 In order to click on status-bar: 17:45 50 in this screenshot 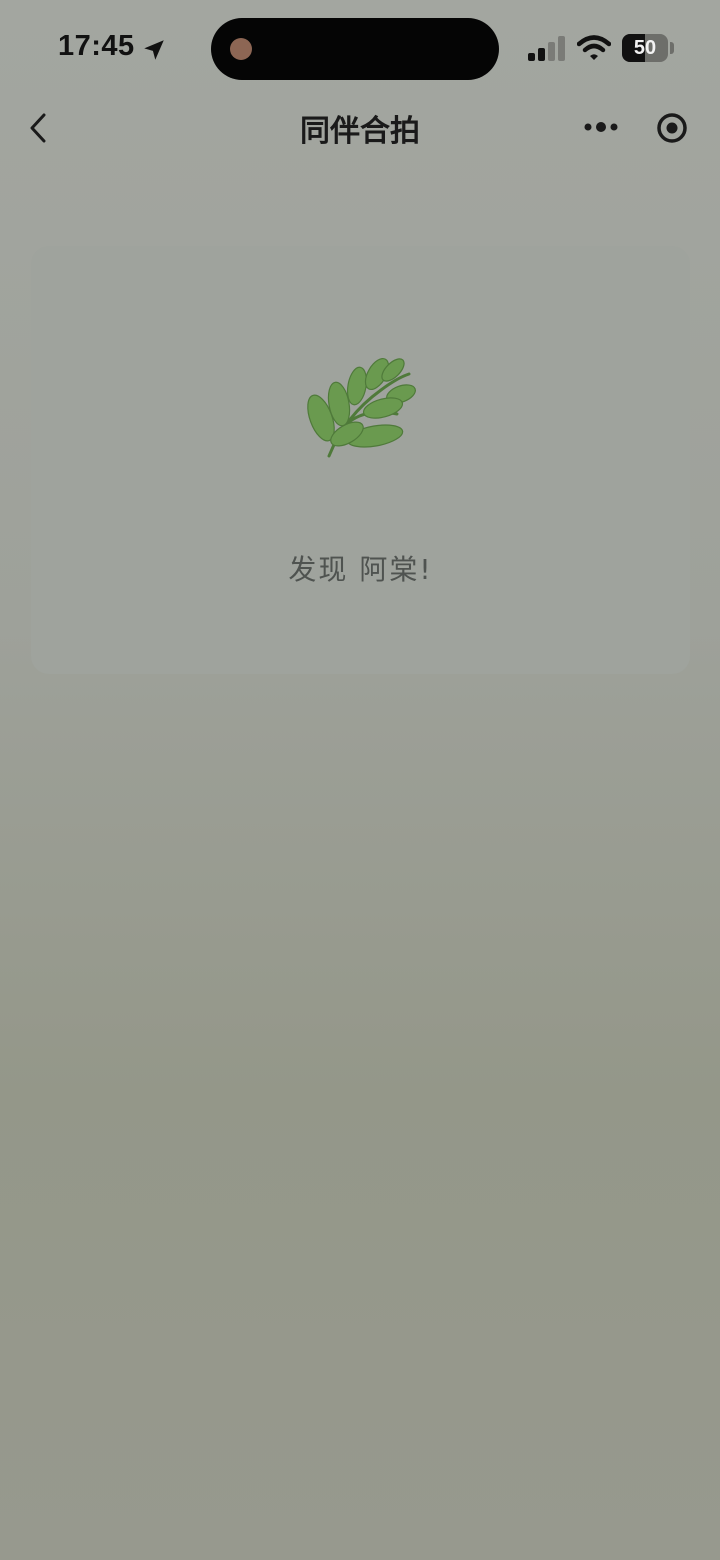, I will do `click(360, 48)`.